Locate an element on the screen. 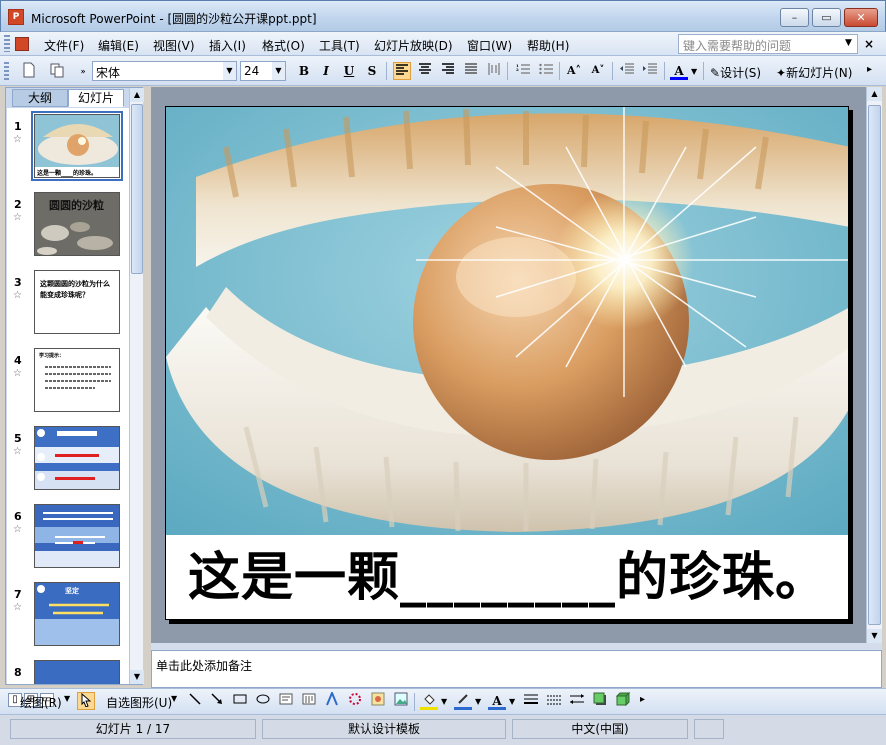  distribute-icon is located at coordinates (494, 71).